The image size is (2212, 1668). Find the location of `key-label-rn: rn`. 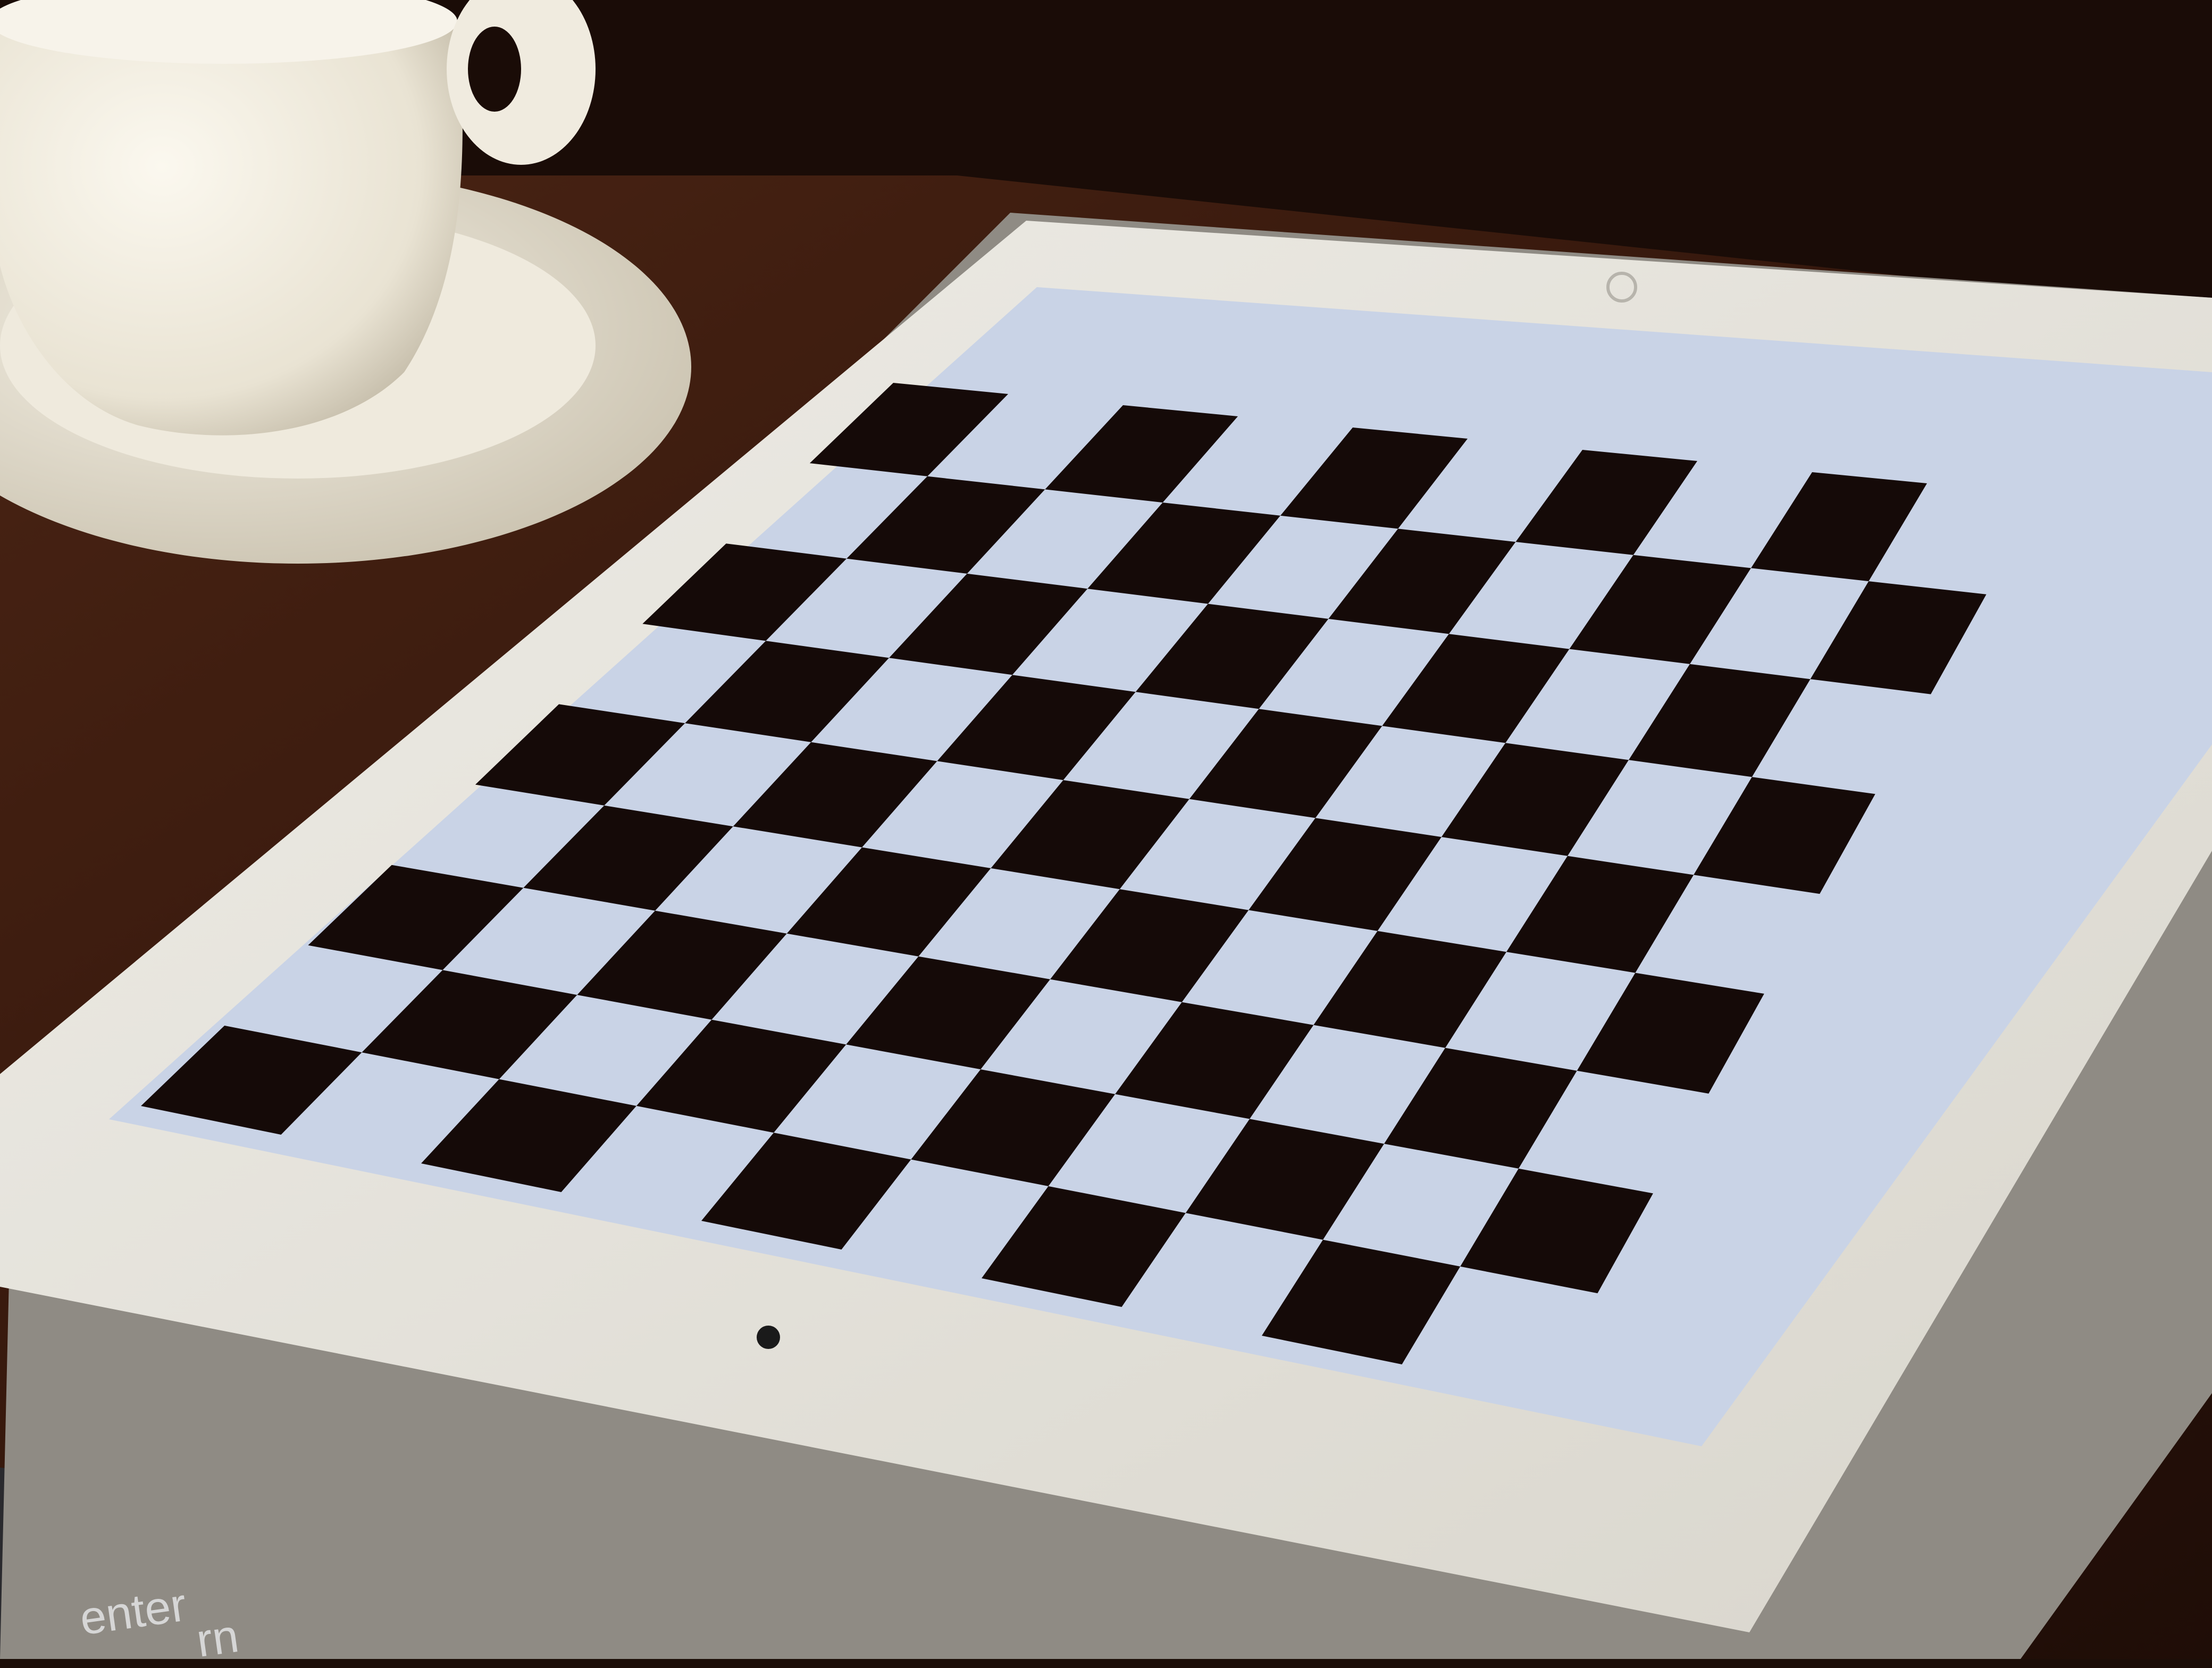

key-label-rn: rn is located at coordinates (217, 1638).